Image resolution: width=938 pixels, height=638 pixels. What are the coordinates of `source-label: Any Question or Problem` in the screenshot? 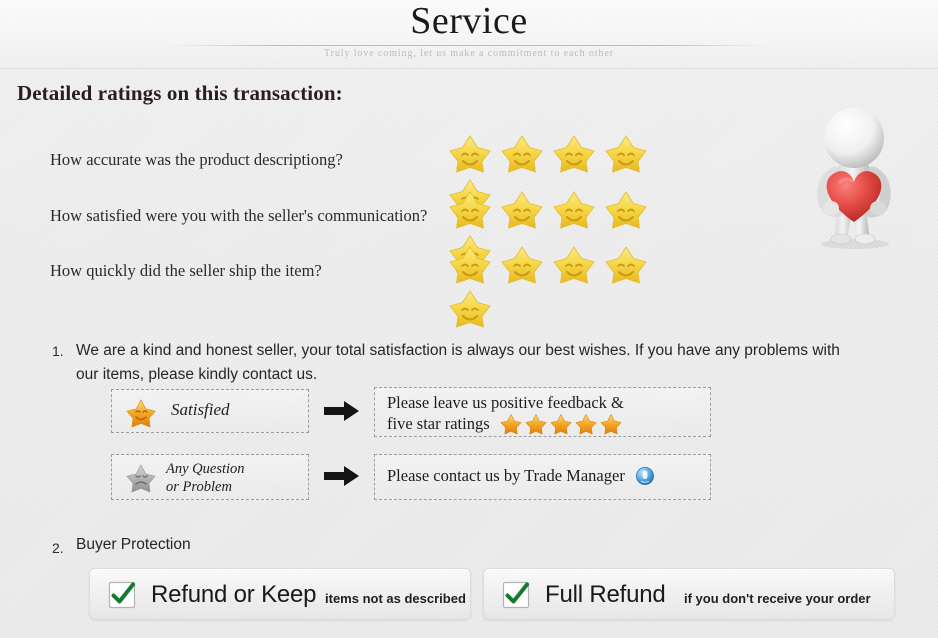 It's located at (205, 478).